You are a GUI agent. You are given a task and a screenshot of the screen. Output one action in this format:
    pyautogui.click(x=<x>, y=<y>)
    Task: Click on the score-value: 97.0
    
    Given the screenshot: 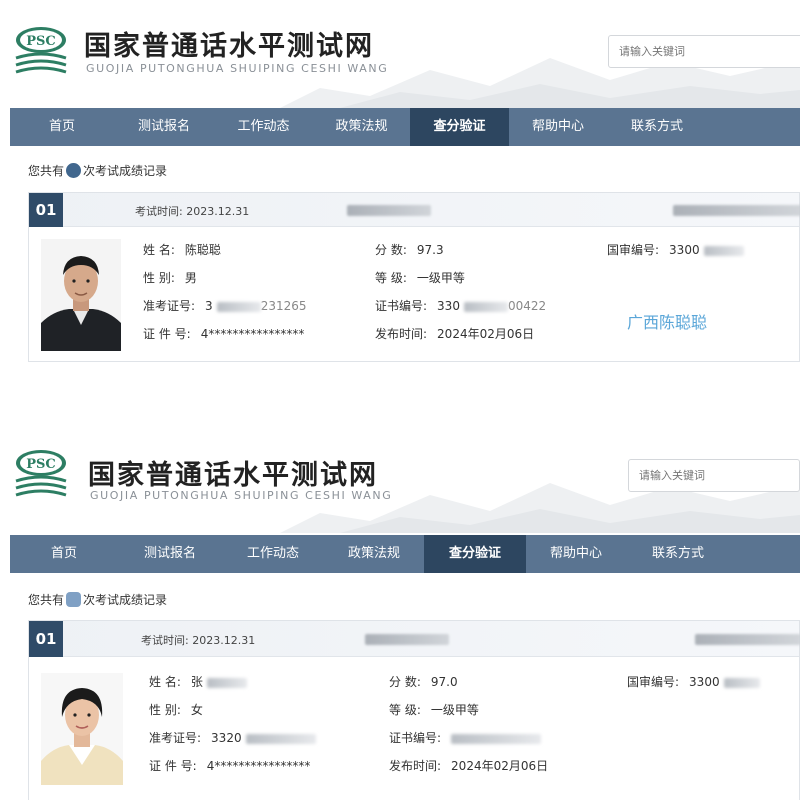 What is the action you would take?
    pyautogui.click(x=444, y=682)
    